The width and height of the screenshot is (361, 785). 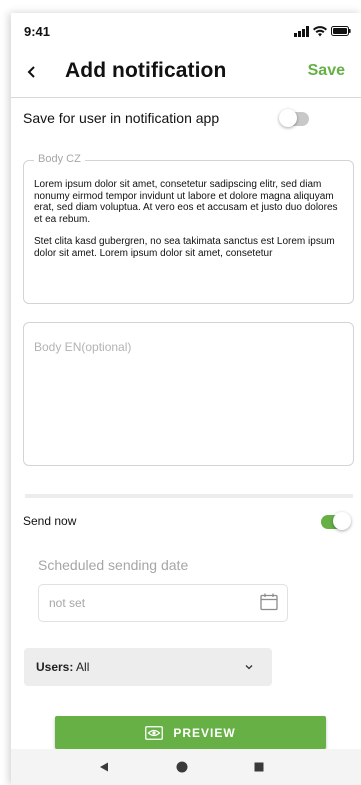 I want to click on system-home-button, so click(x=182, y=767).